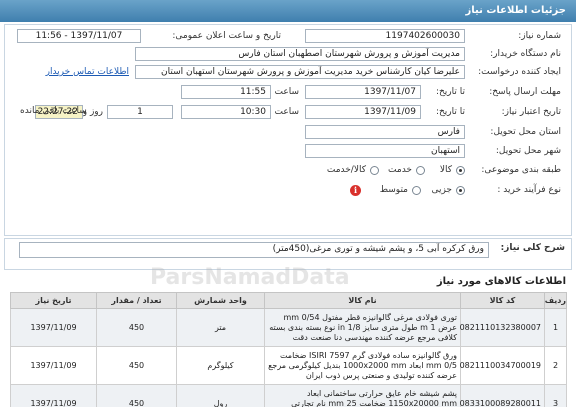 The height and width of the screenshot is (407, 576). Describe the element at coordinates (226, 112) in the screenshot. I see `validity-time: 10:30` at that location.